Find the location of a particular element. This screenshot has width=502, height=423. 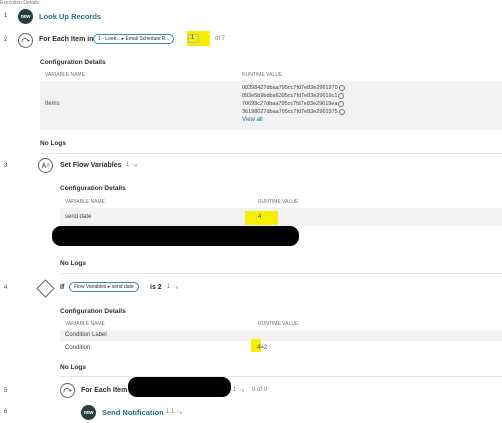

step-number: 1 is located at coordinates (6, 16).